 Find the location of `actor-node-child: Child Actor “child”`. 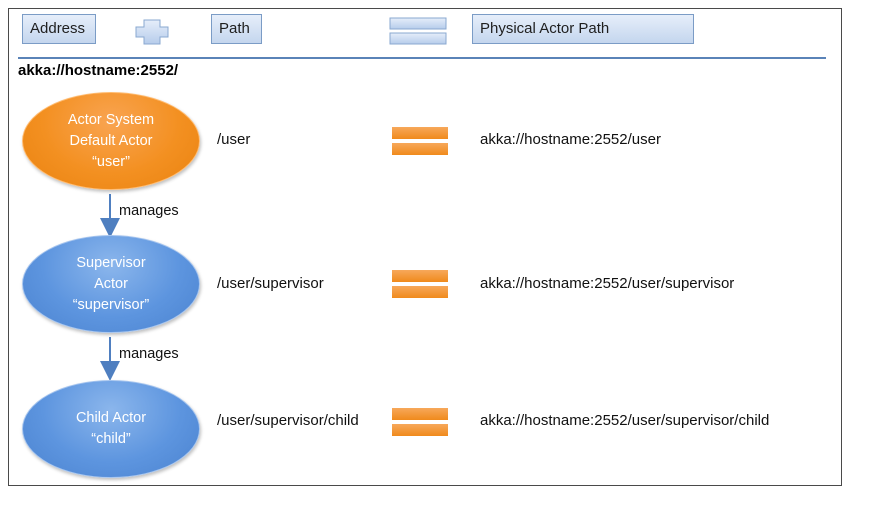

actor-node-child: Child Actor “child” is located at coordinates (111, 429).